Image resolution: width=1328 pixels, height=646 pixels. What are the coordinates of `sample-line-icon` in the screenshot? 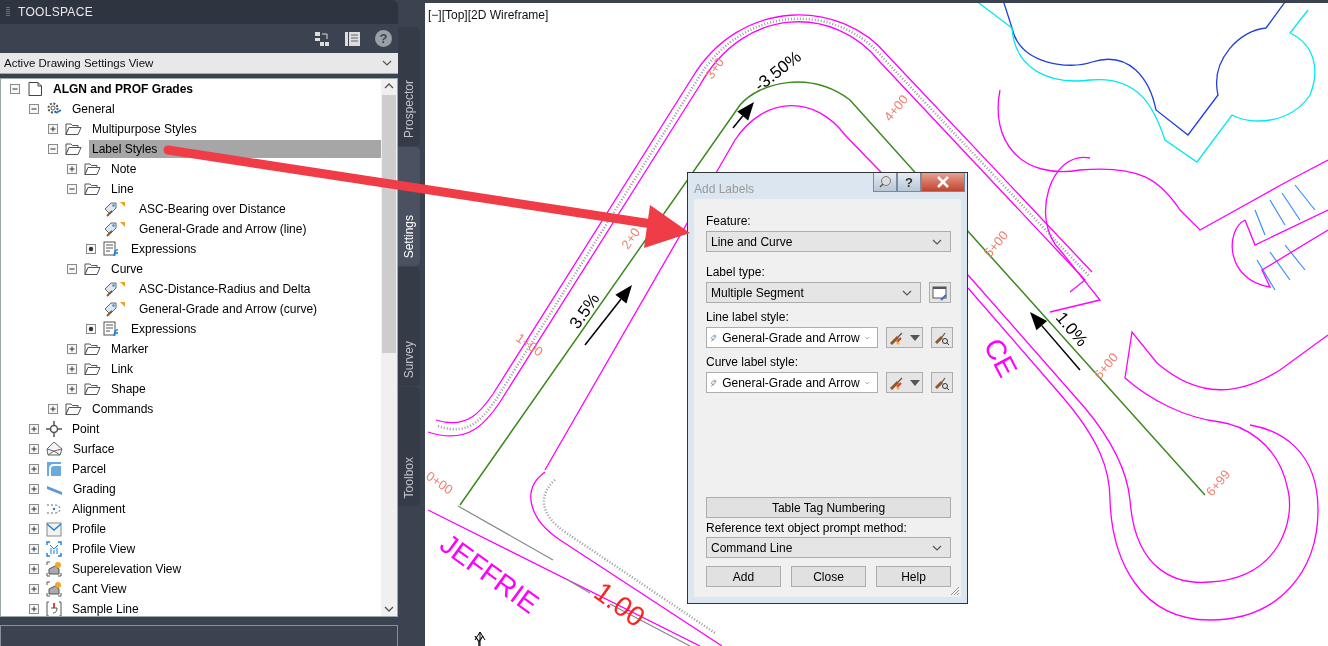 It's located at (54, 609).